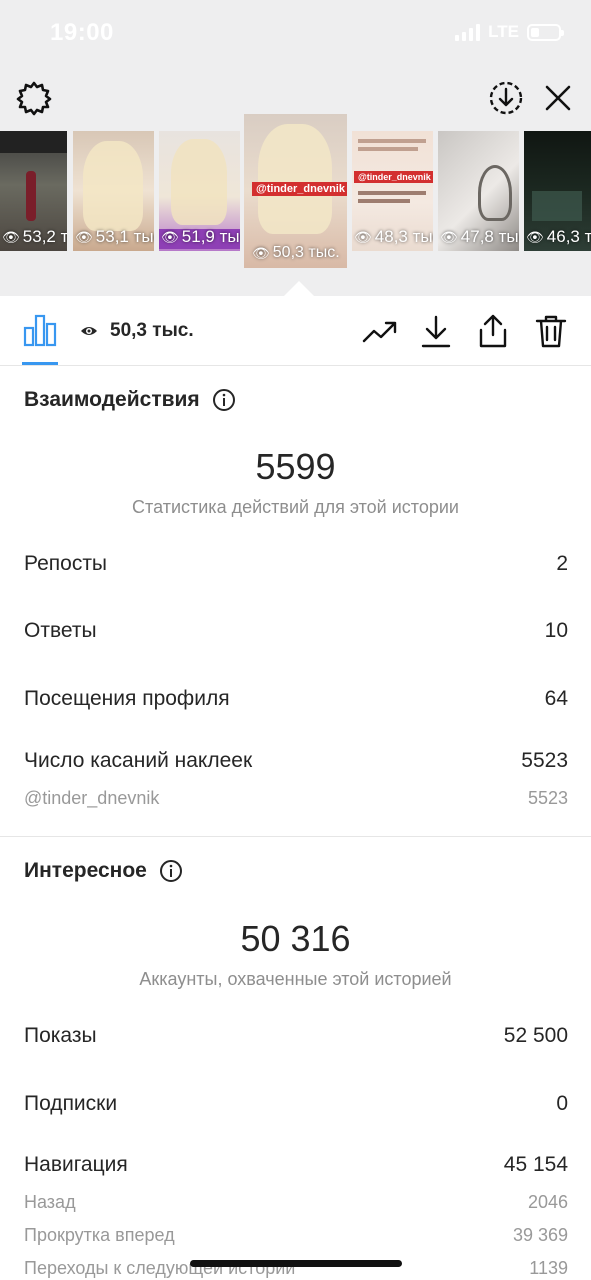 The image size is (591, 1280). I want to click on stat-label: Навигация, so click(76, 1164).